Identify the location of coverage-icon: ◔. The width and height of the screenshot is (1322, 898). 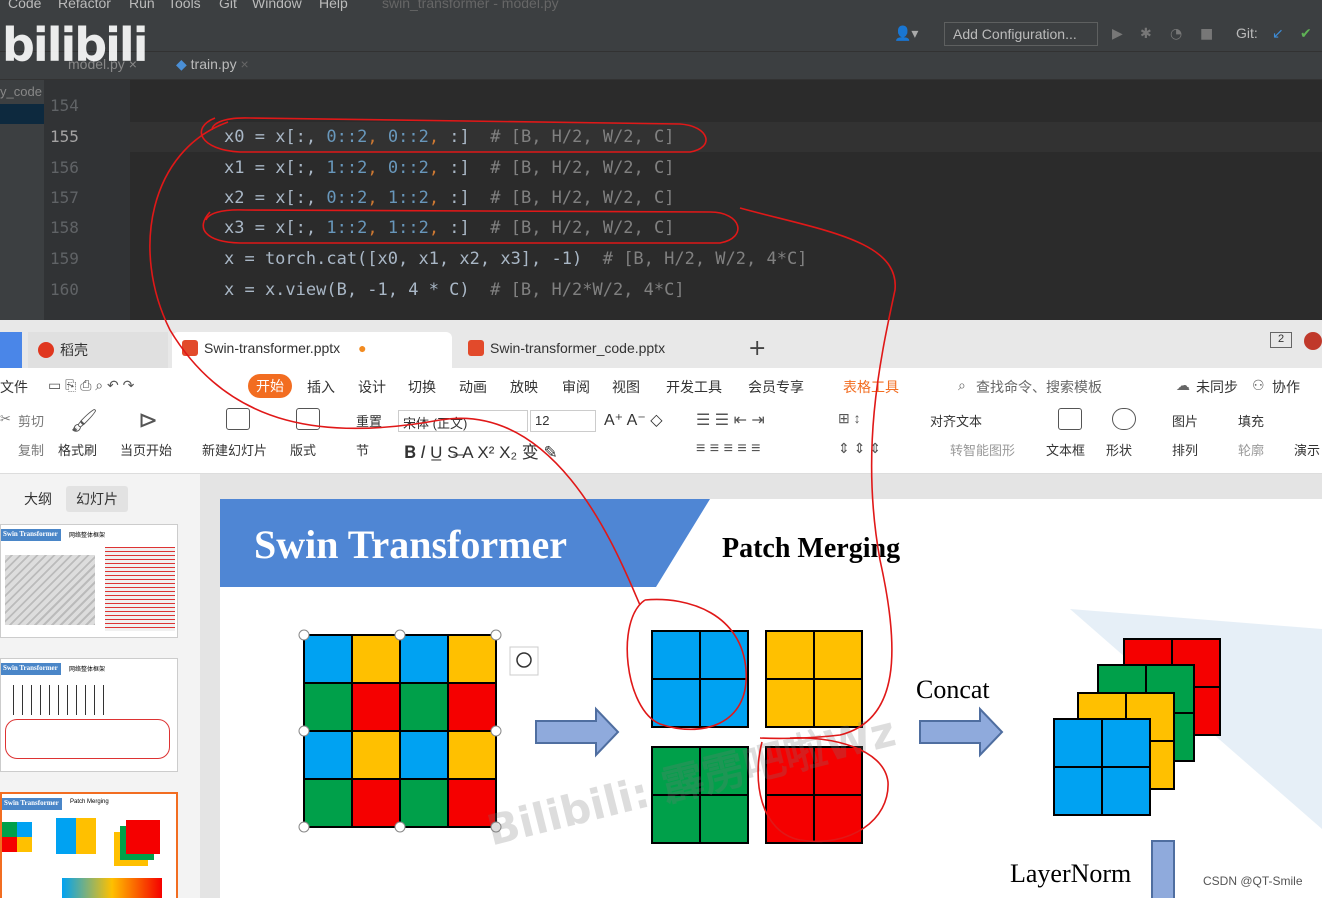
(1176, 34).